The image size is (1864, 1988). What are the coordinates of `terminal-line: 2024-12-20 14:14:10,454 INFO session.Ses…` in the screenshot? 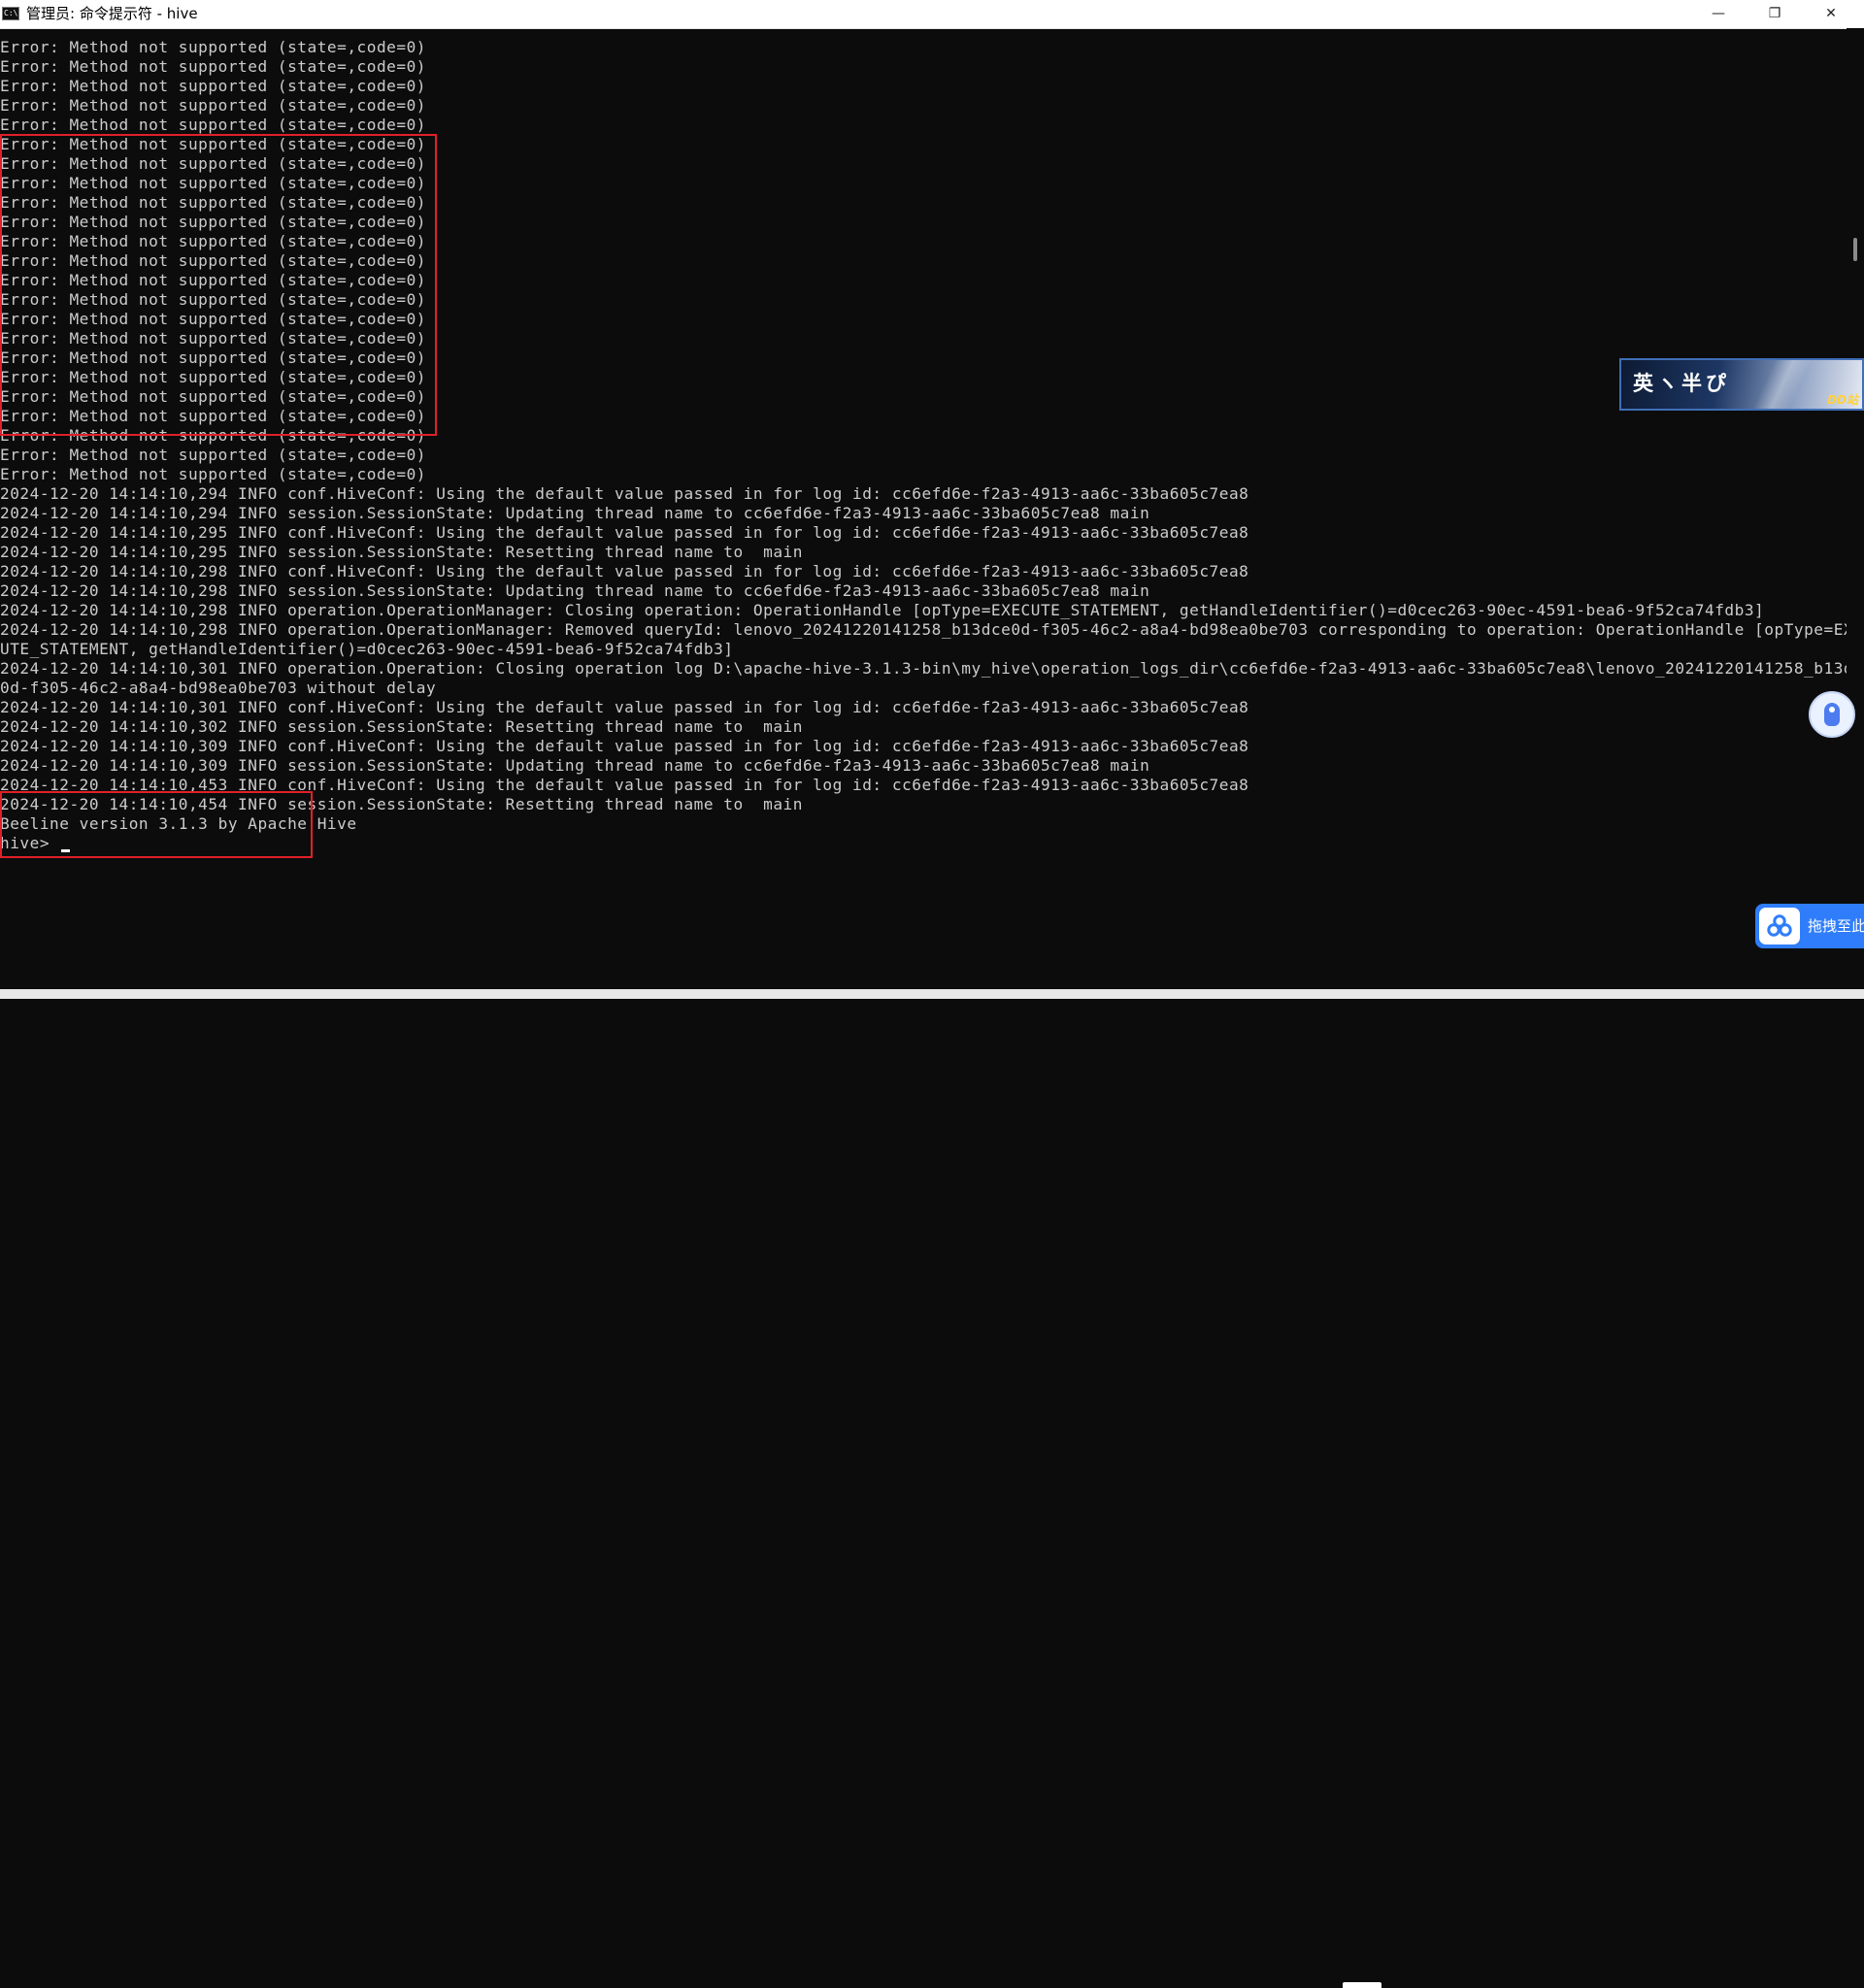 It's located at (401, 804).